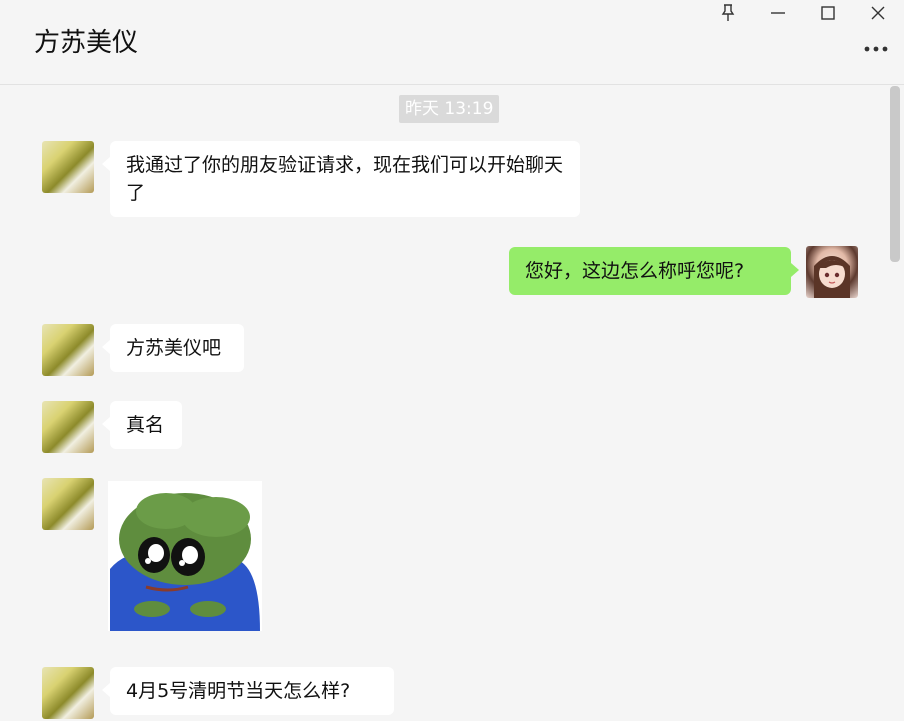  I want to click on close-icon, so click(878, 13).